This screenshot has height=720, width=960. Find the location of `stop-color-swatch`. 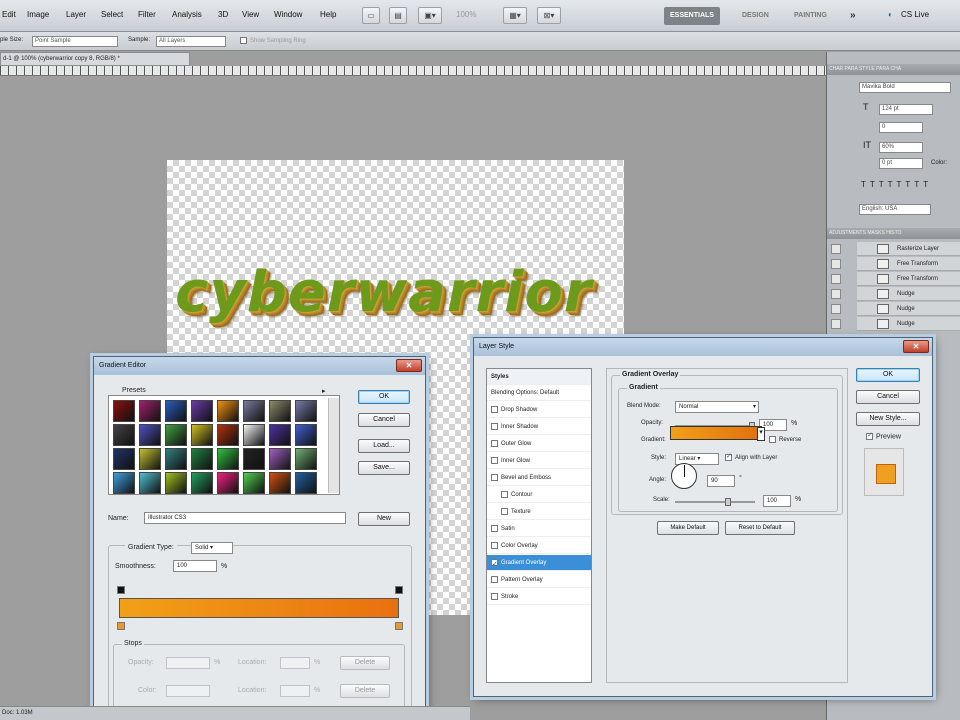

stop-color-swatch is located at coordinates (188, 691).